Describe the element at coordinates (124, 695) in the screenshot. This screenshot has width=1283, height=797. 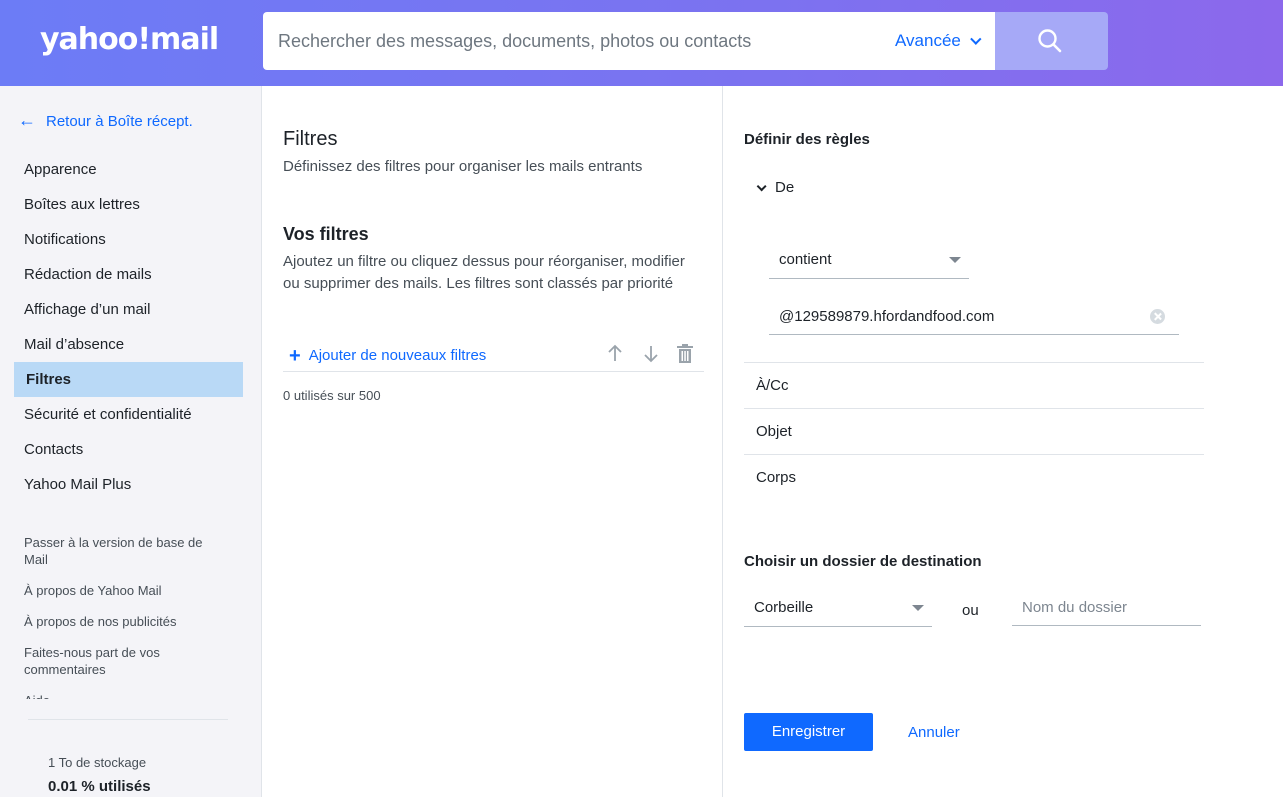
I see `help-link: Aide` at that location.